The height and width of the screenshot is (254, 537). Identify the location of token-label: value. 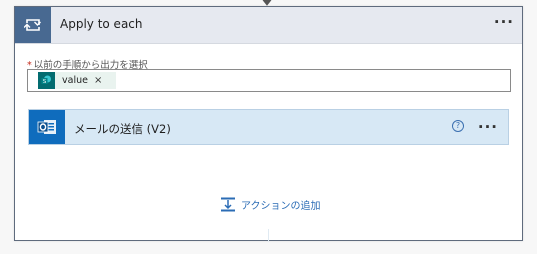
(75, 80).